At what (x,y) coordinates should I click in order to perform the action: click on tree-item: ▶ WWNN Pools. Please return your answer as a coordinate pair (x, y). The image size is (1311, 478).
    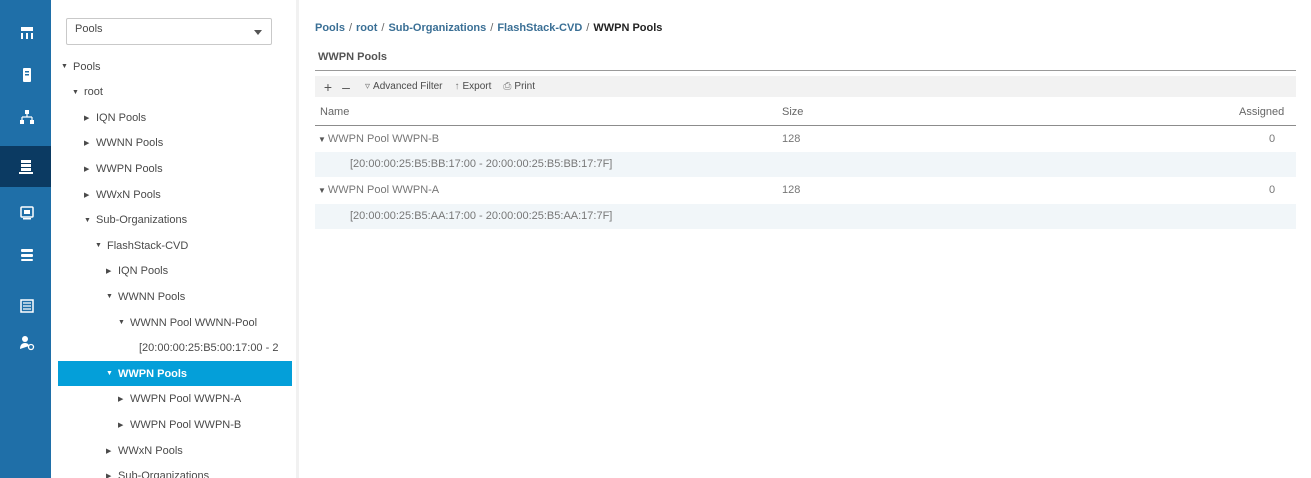
    Looking at the image, I should click on (171, 143).